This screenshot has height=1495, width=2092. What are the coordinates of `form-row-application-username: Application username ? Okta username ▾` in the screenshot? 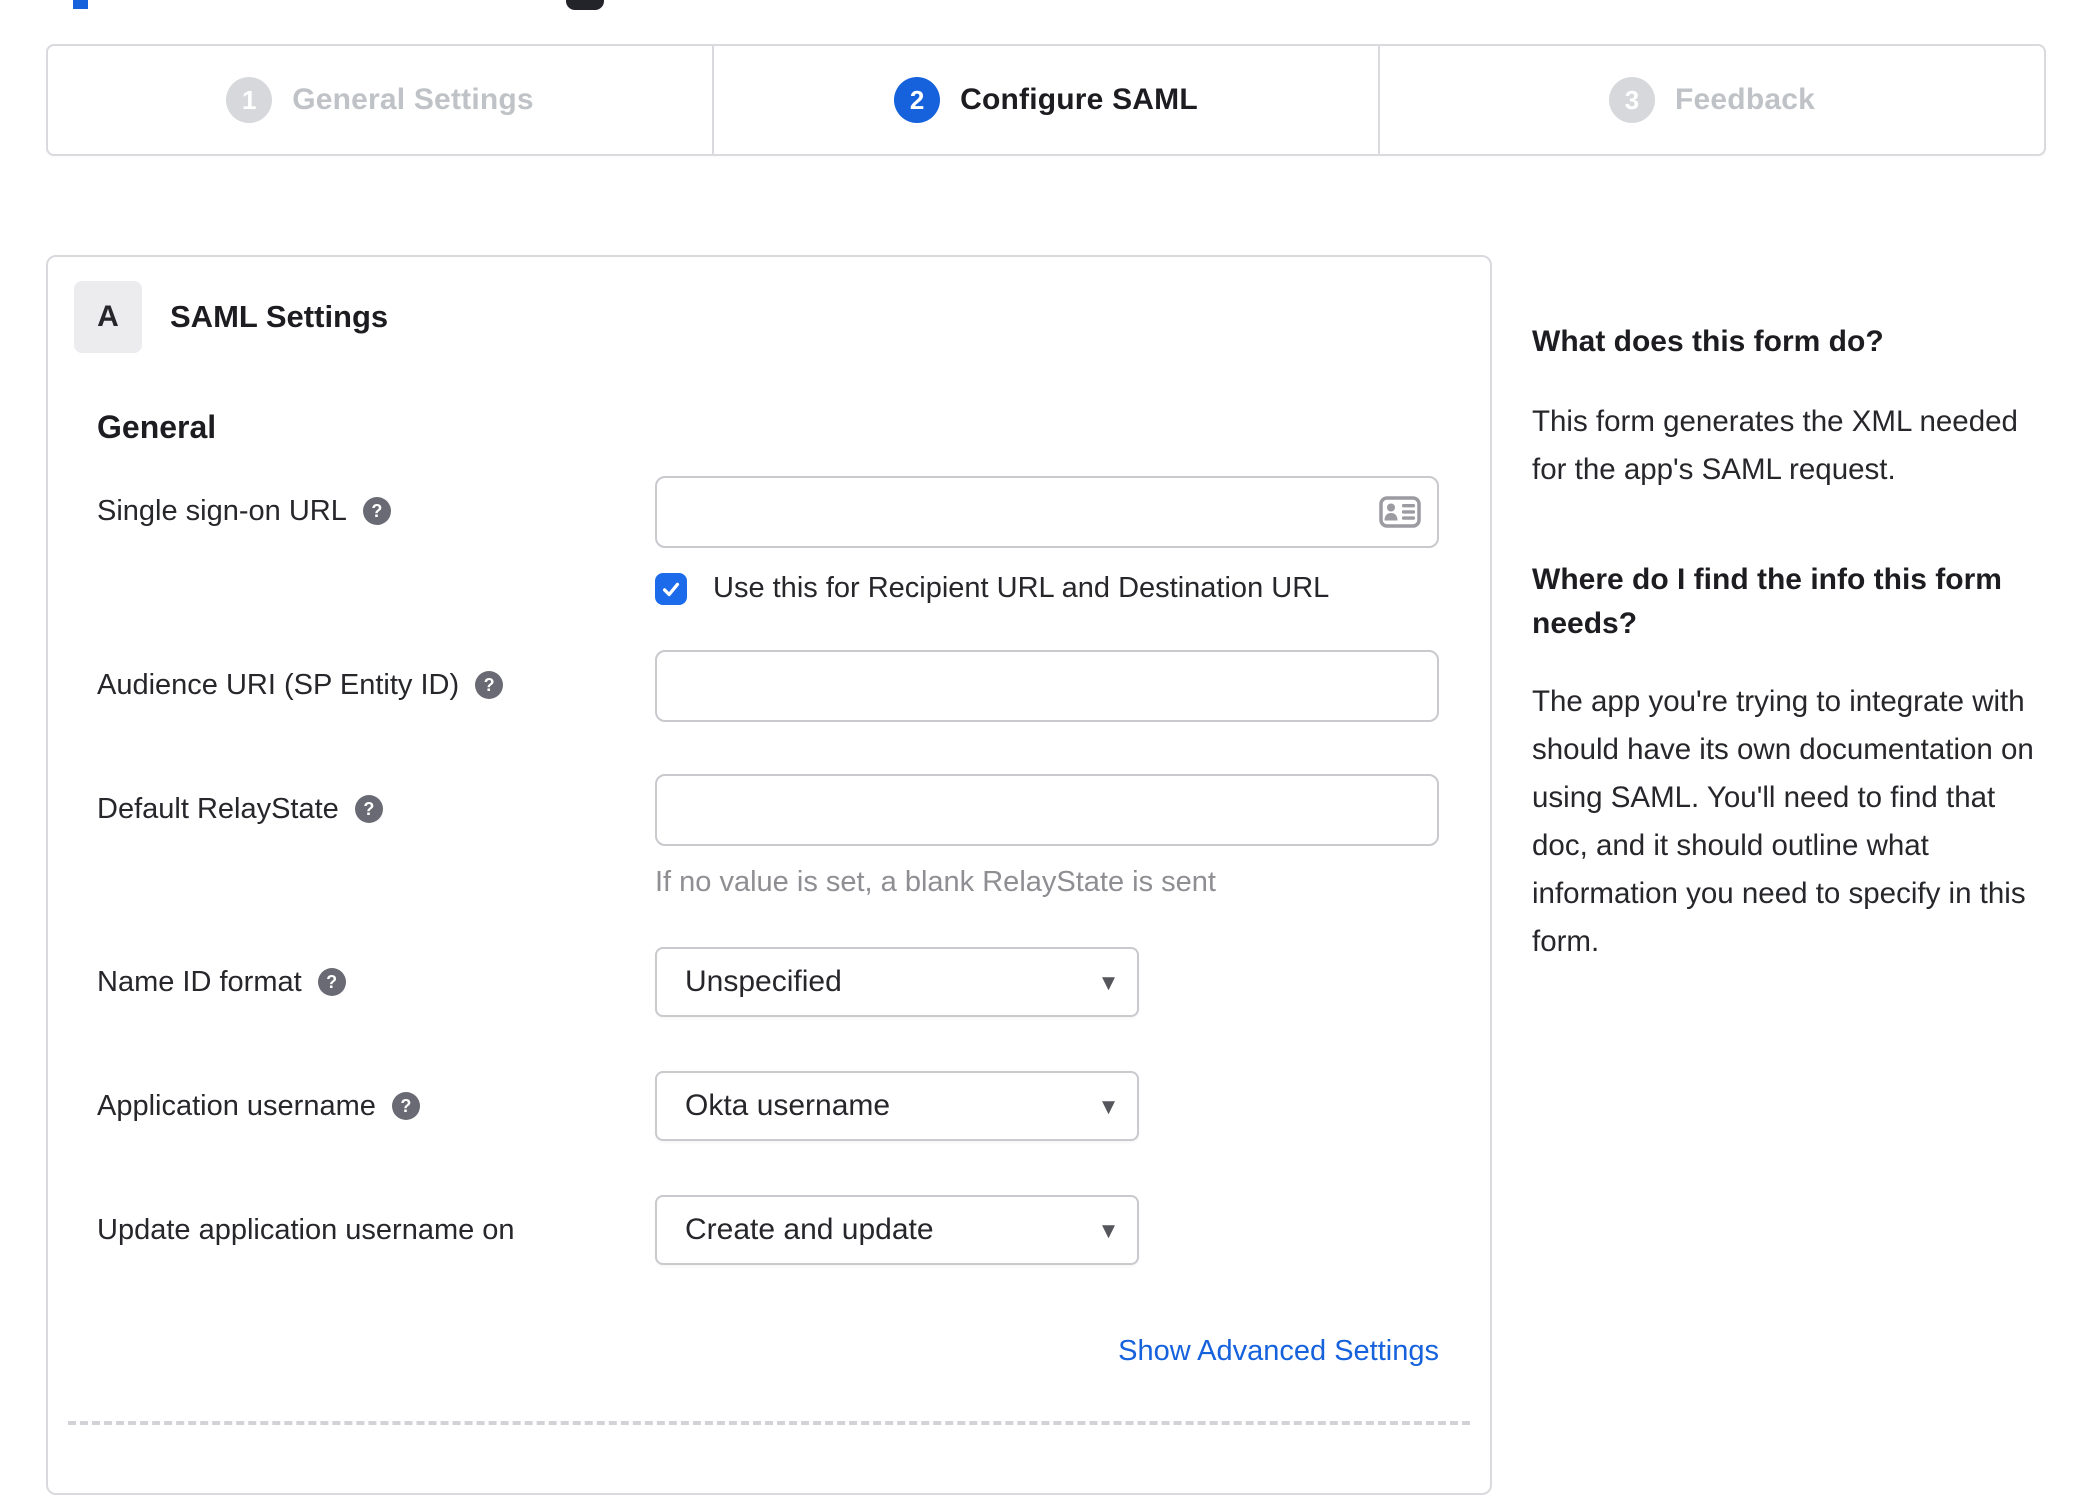 It's located at (793, 1106).